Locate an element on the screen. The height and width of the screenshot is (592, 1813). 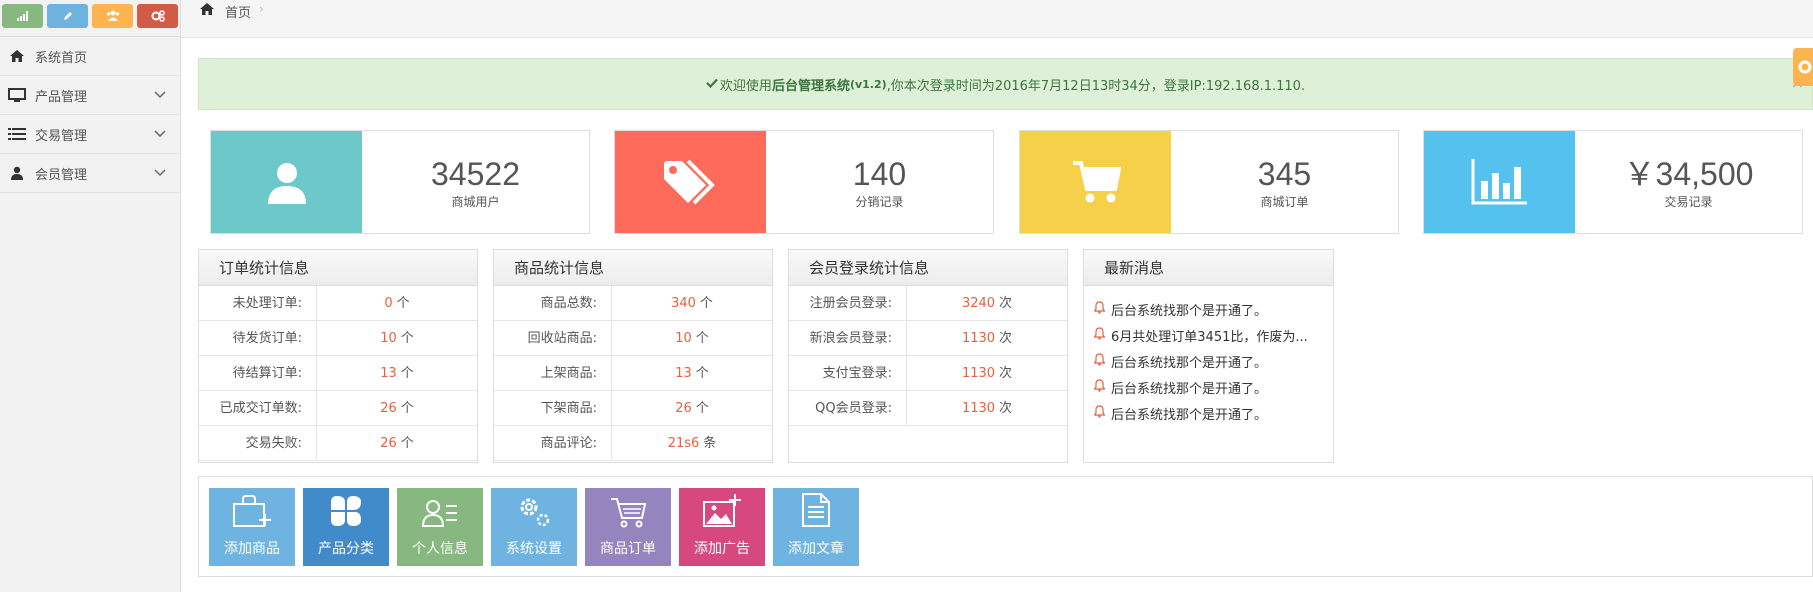
category-icon is located at coordinates (346, 513).